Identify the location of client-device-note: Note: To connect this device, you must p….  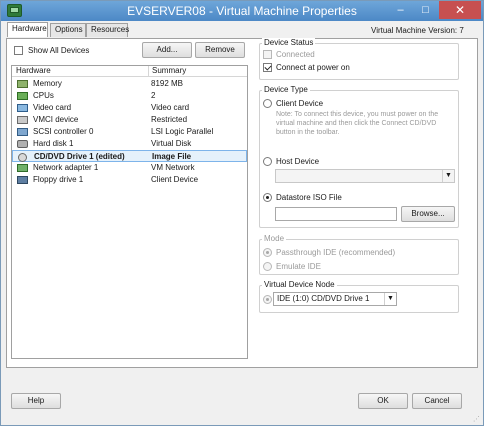
(357, 123).